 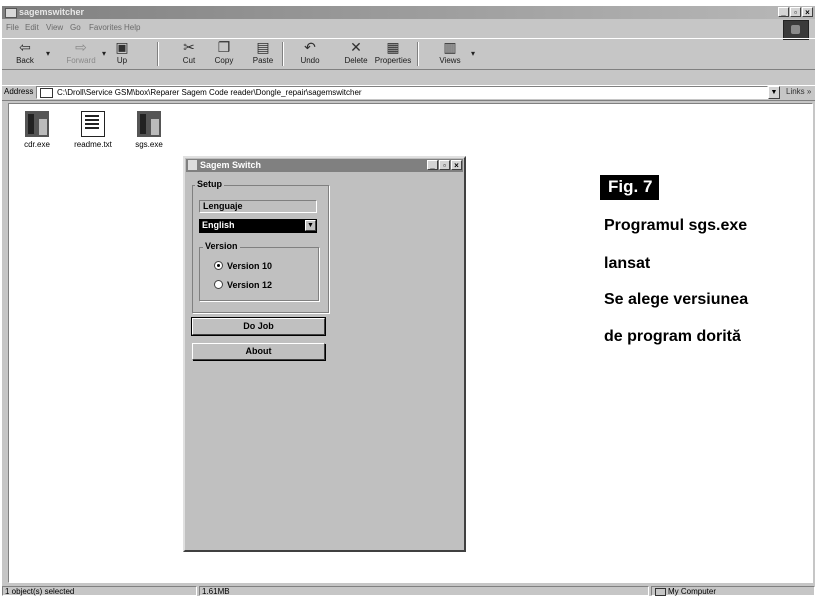 I want to click on toolbar-forward-button: ⇨ Forward ▾, so click(x=84, y=54).